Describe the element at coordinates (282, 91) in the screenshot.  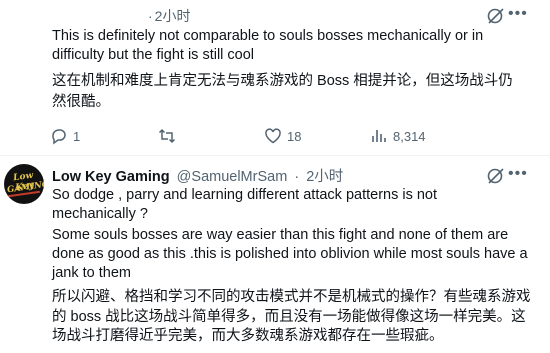
I see `post-text-zh: 这在机制和难度上肯定无法与魂系游戏的 Boss 相提并论，但这场战斗仍然很酷。` at that location.